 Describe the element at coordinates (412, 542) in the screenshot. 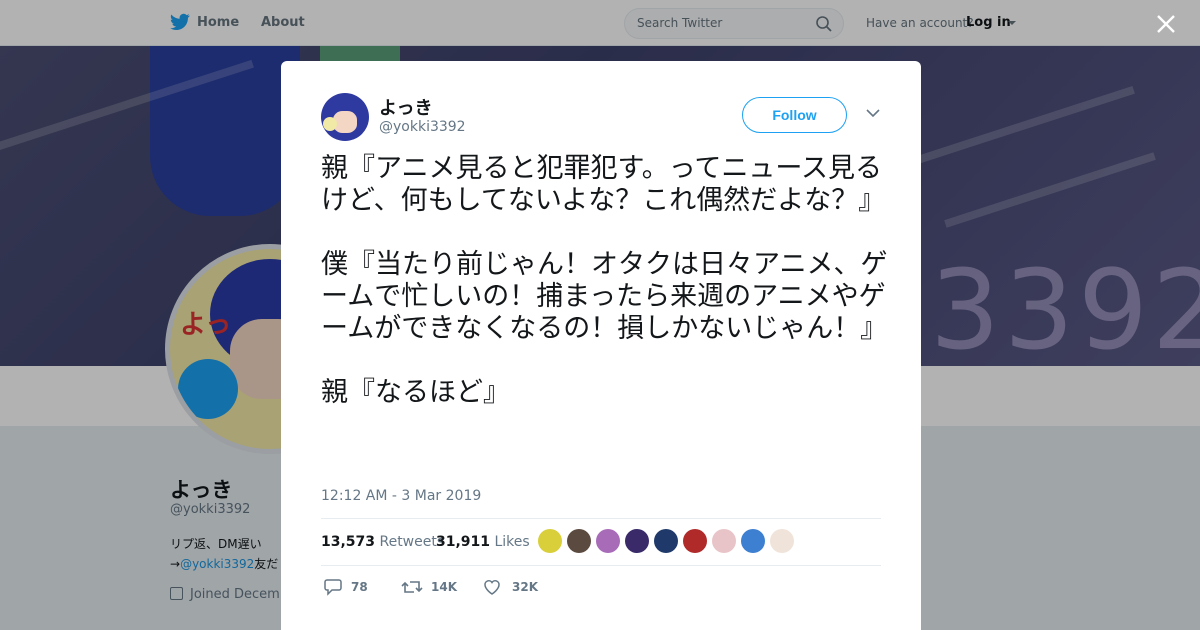

I see `retweets-label: Retweets` at that location.